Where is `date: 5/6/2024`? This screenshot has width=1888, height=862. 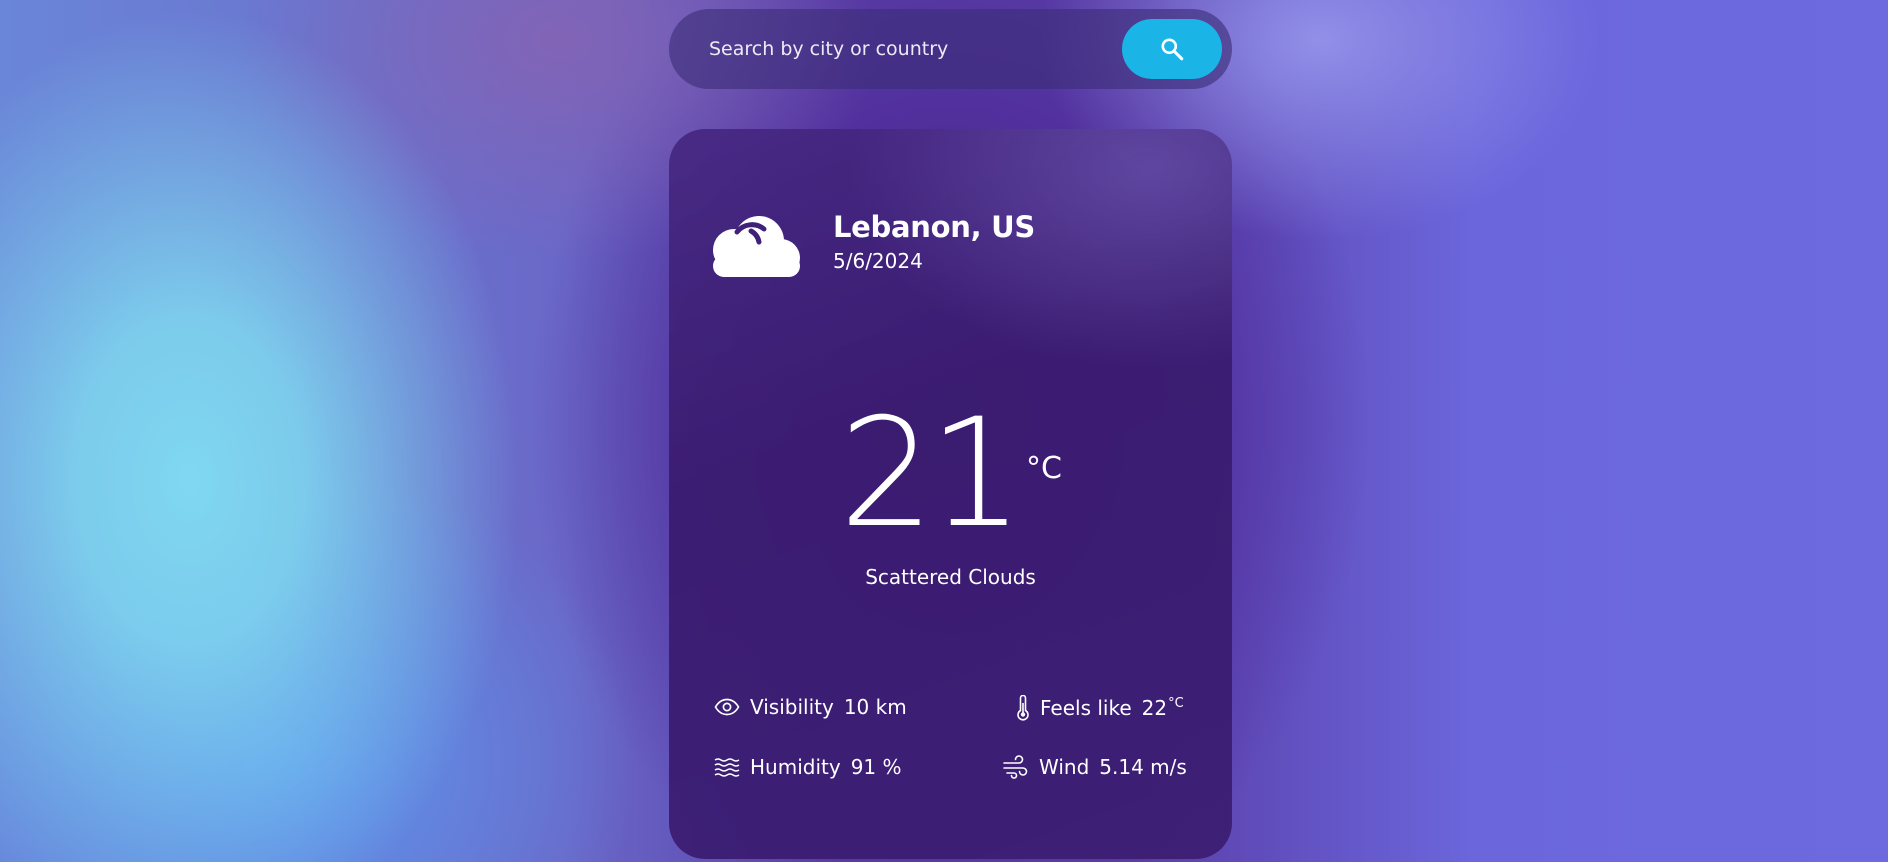
date: 5/6/2024 is located at coordinates (878, 261).